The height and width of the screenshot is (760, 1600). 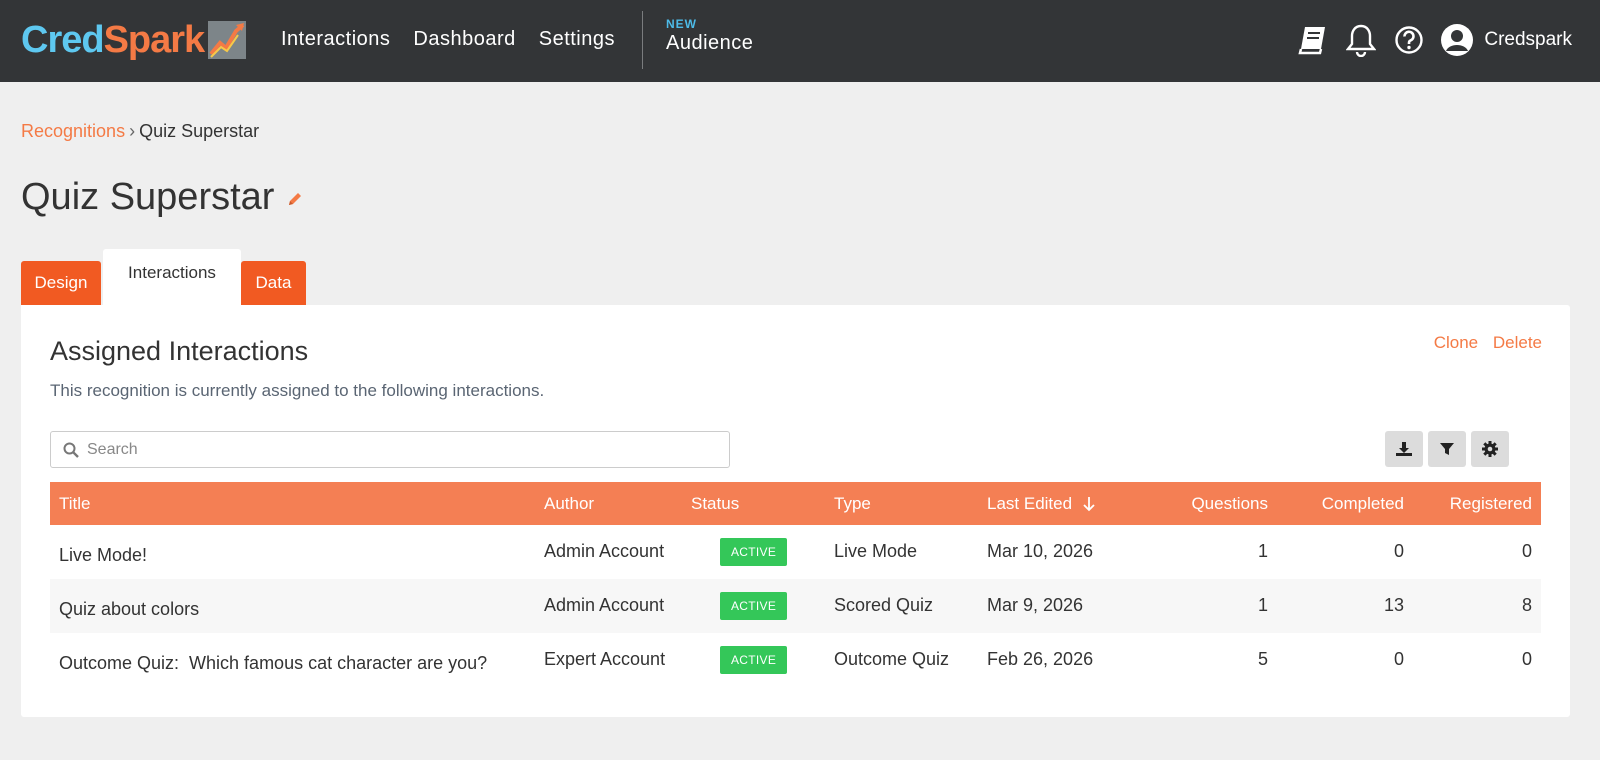 I want to click on sort-down-arrow-icon, so click(x=1089, y=503).